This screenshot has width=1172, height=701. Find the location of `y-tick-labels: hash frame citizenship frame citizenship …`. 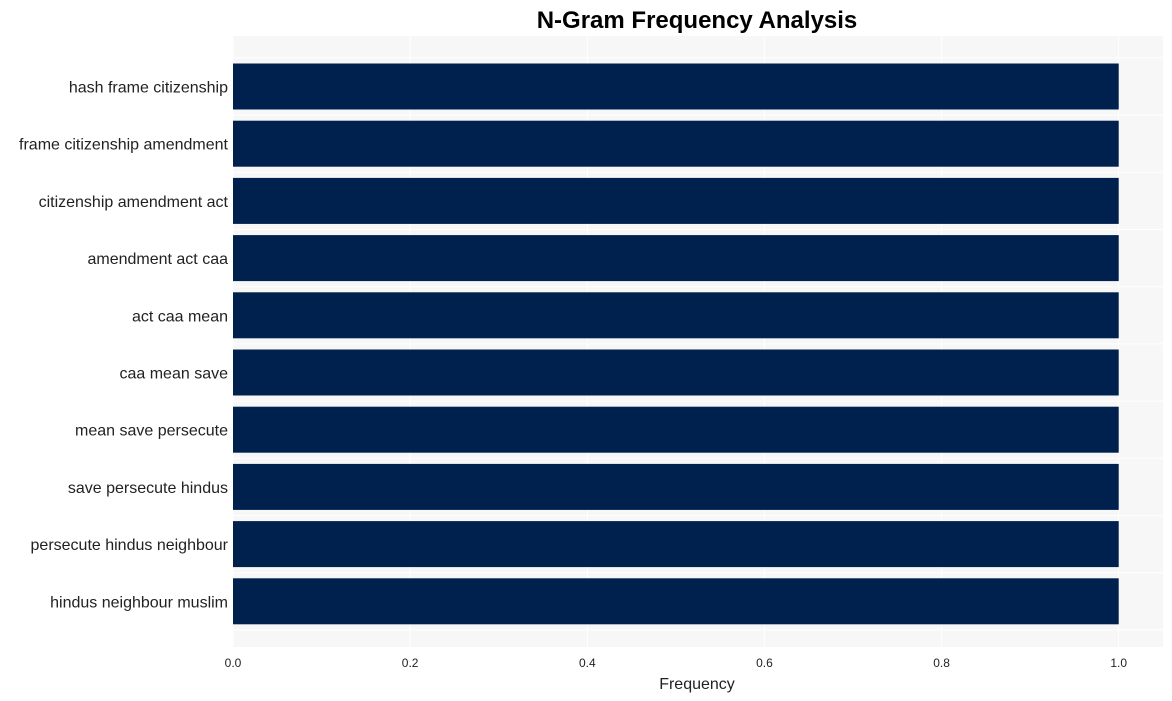

y-tick-labels: hash frame citizenship frame citizenship … is located at coordinates (124, 346).